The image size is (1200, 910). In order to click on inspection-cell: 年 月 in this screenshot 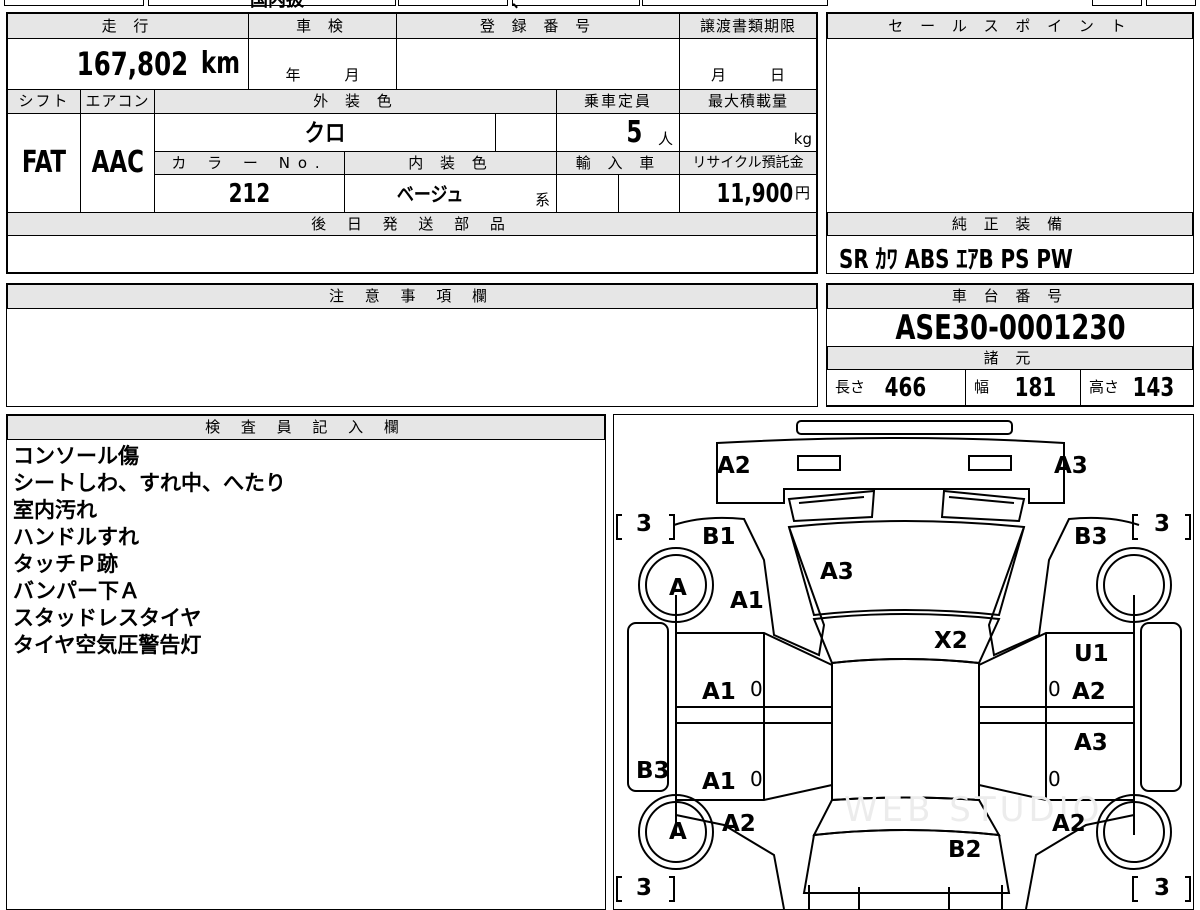, I will do `click(322, 64)`.